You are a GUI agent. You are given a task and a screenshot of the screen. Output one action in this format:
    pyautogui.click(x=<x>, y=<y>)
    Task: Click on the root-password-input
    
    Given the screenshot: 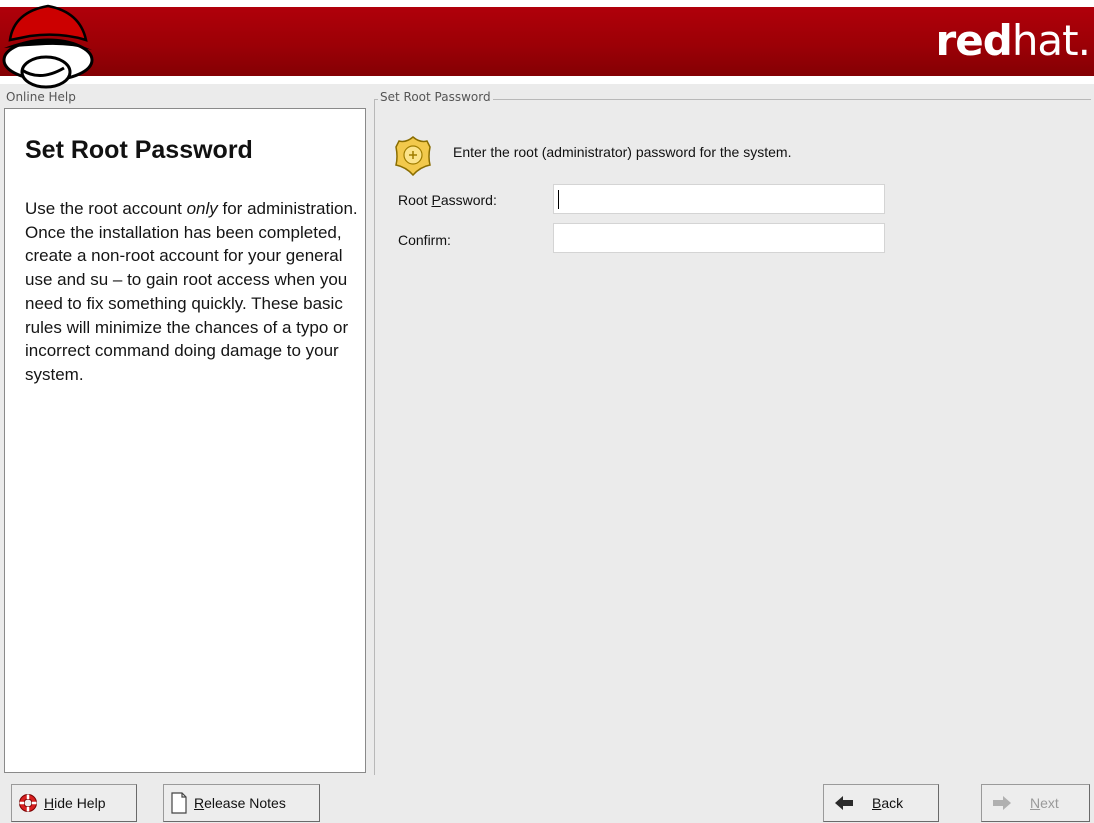 What is the action you would take?
    pyautogui.click(x=719, y=199)
    